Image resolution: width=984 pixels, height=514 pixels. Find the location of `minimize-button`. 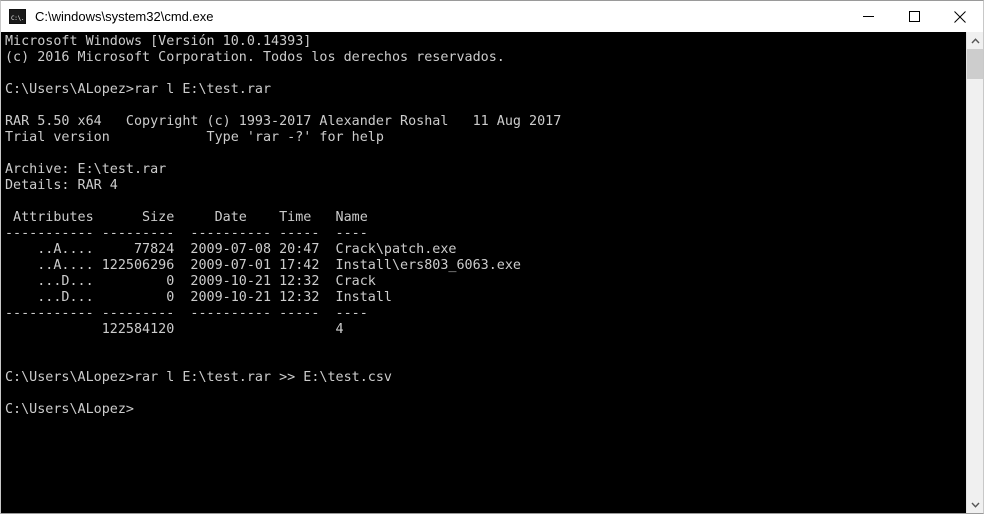

minimize-button is located at coordinates (868, 16).